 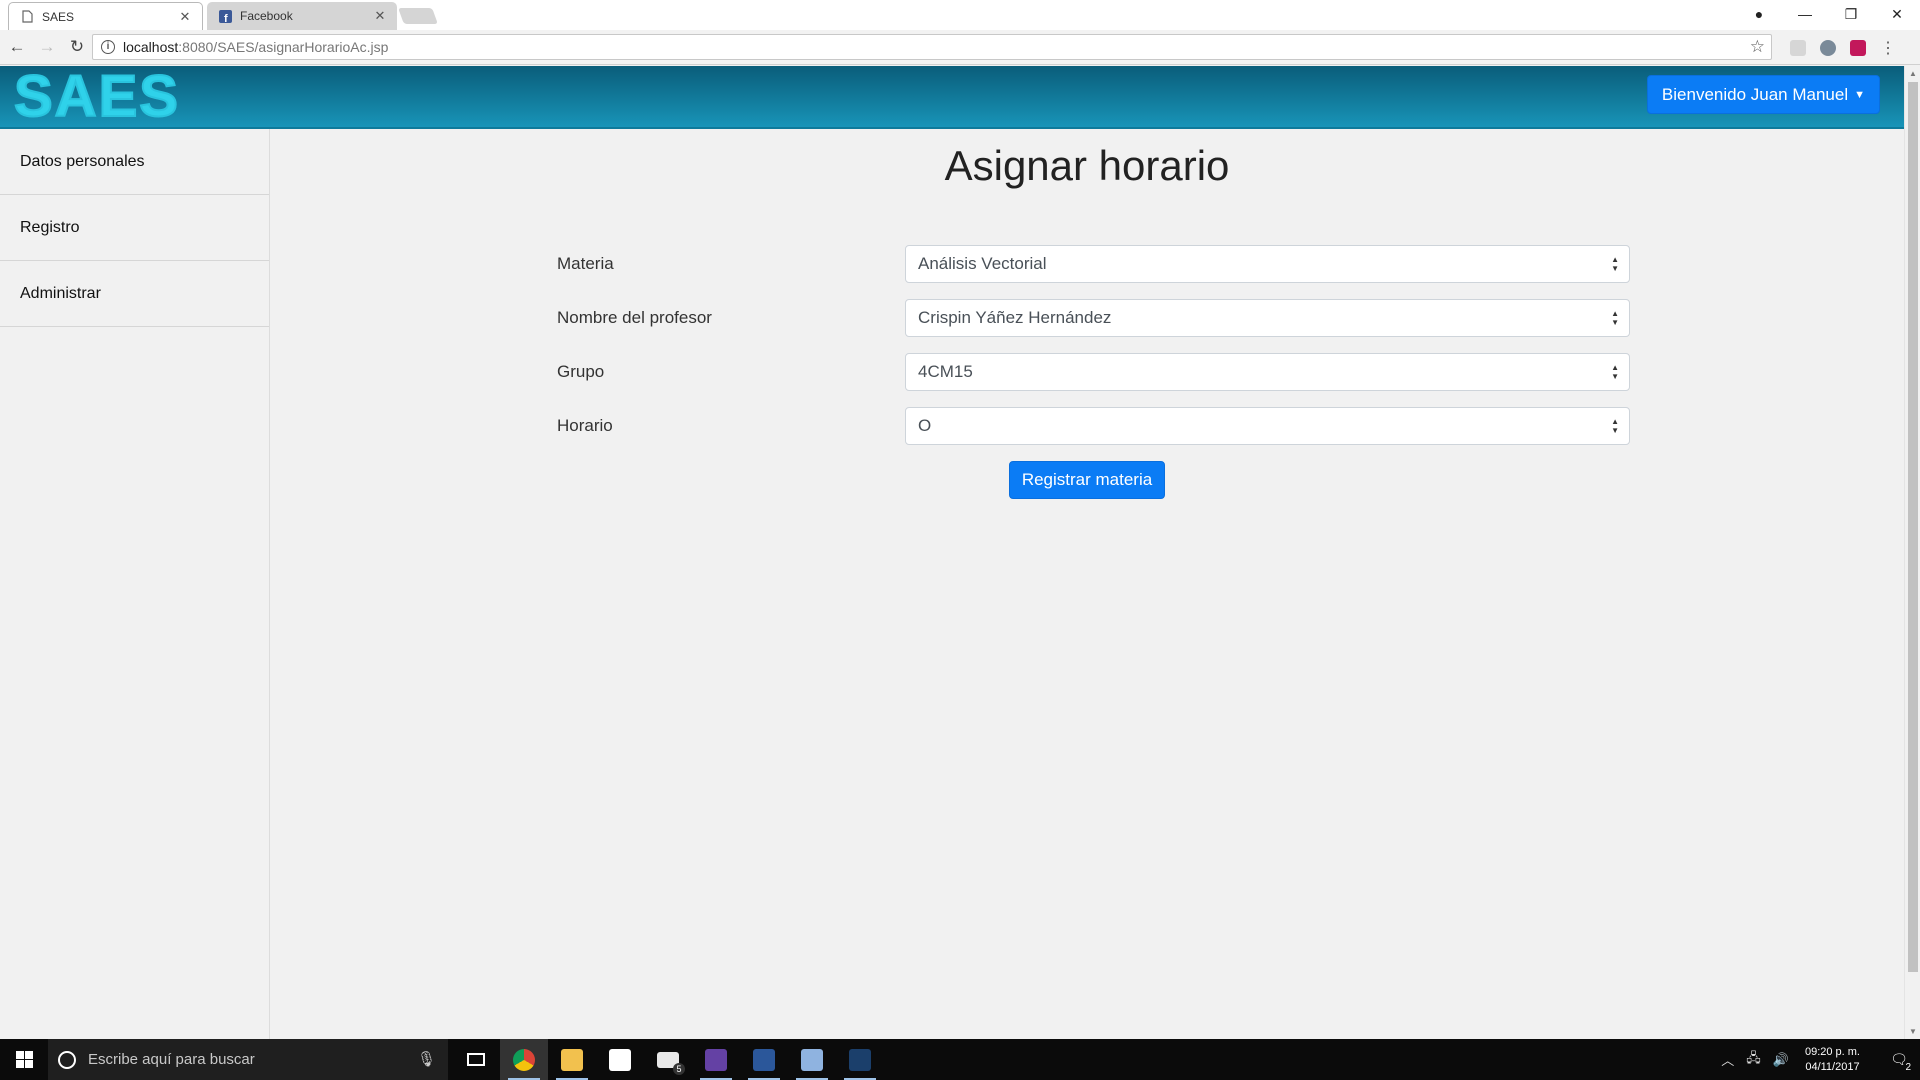 What do you see at coordinates (418, 16) in the screenshot?
I see `new-tab-button` at bounding box center [418, 16].